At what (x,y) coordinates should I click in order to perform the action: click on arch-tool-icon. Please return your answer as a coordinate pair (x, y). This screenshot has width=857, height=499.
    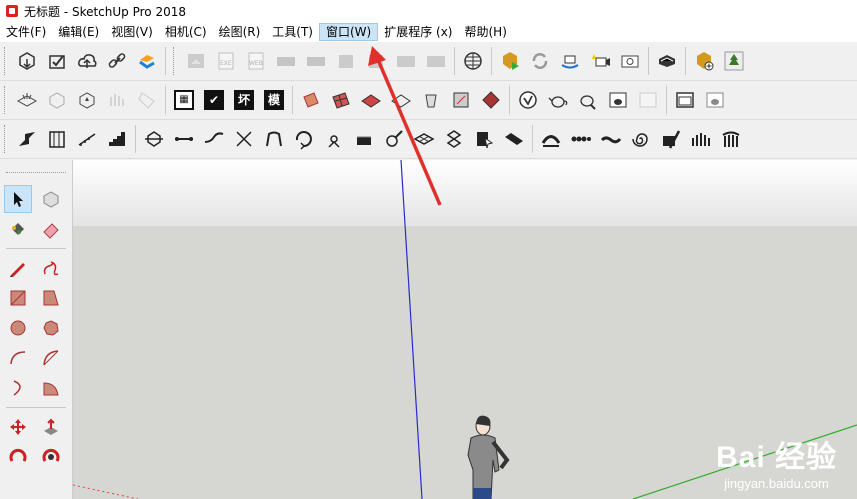
    Looking at the image, I should click on (274, 139).